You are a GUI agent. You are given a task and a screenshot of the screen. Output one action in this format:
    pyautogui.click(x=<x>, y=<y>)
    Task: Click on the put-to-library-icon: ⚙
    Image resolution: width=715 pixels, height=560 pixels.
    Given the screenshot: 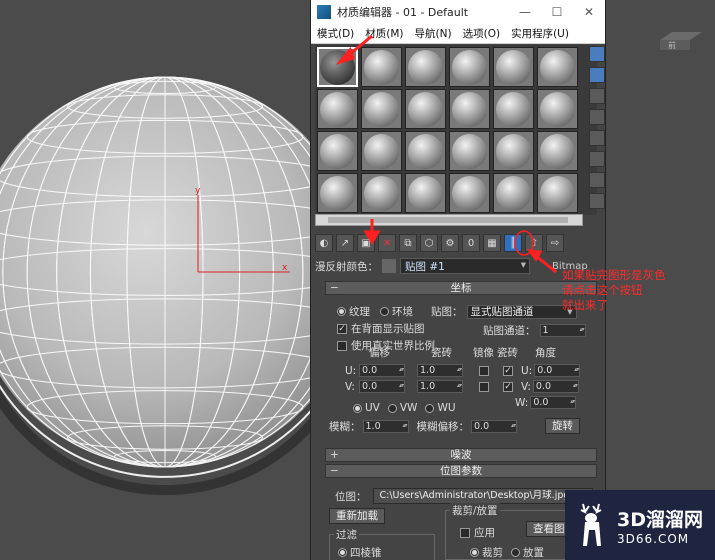 What is the action you would take?
    pyautogui.click(x=450, y=243)
    